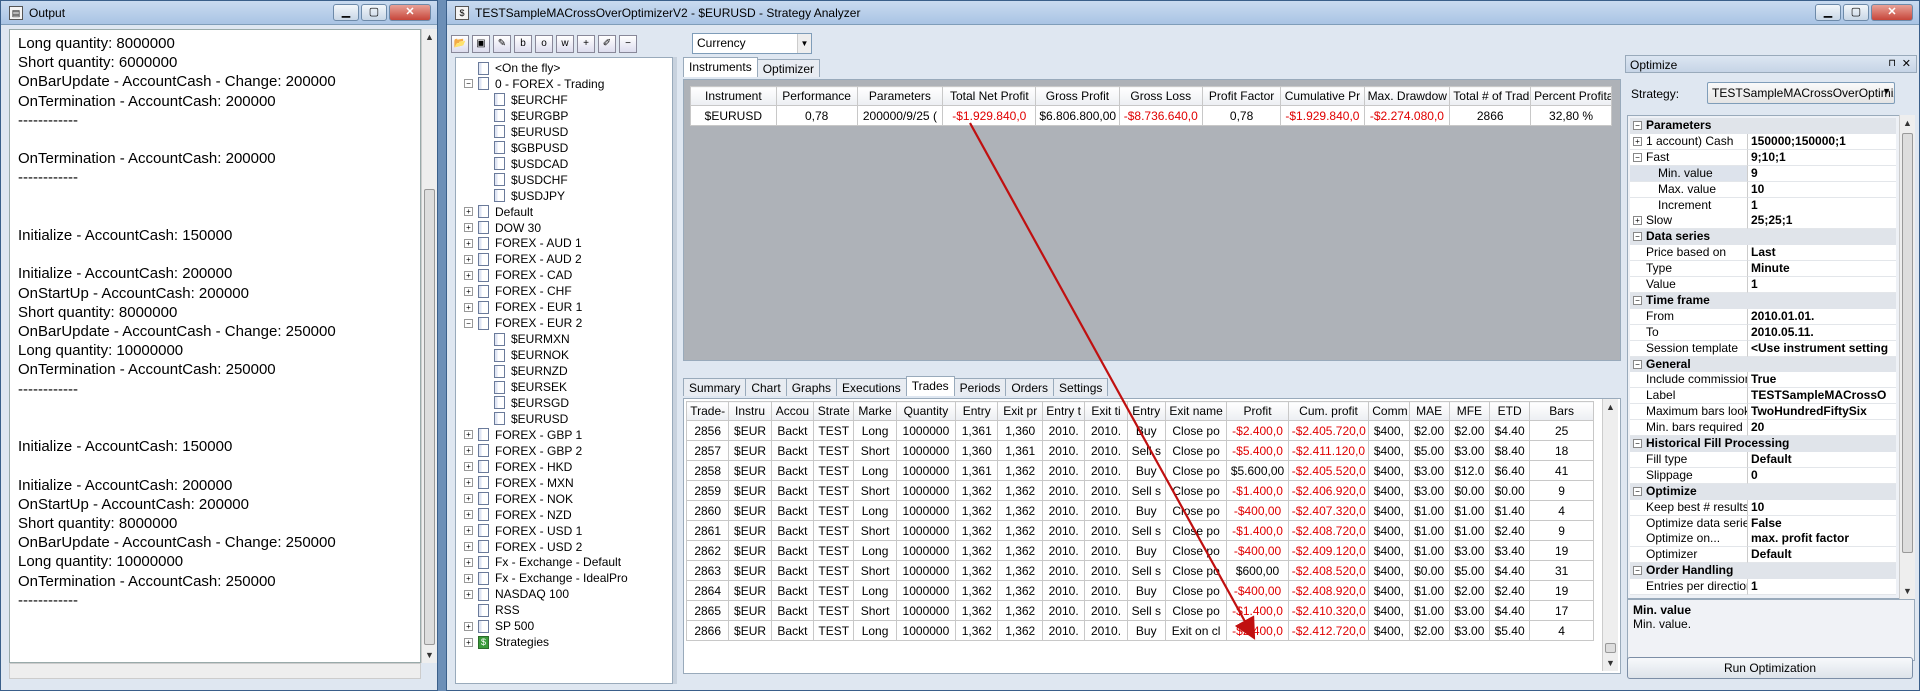  I want to click on column-header: Cum. profit, so click(1328, 411).